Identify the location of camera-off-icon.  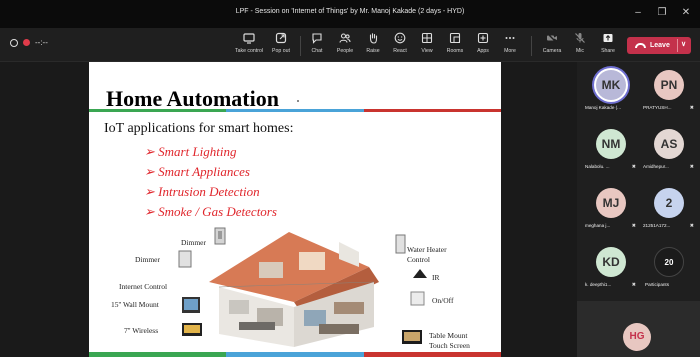
(552, 38).